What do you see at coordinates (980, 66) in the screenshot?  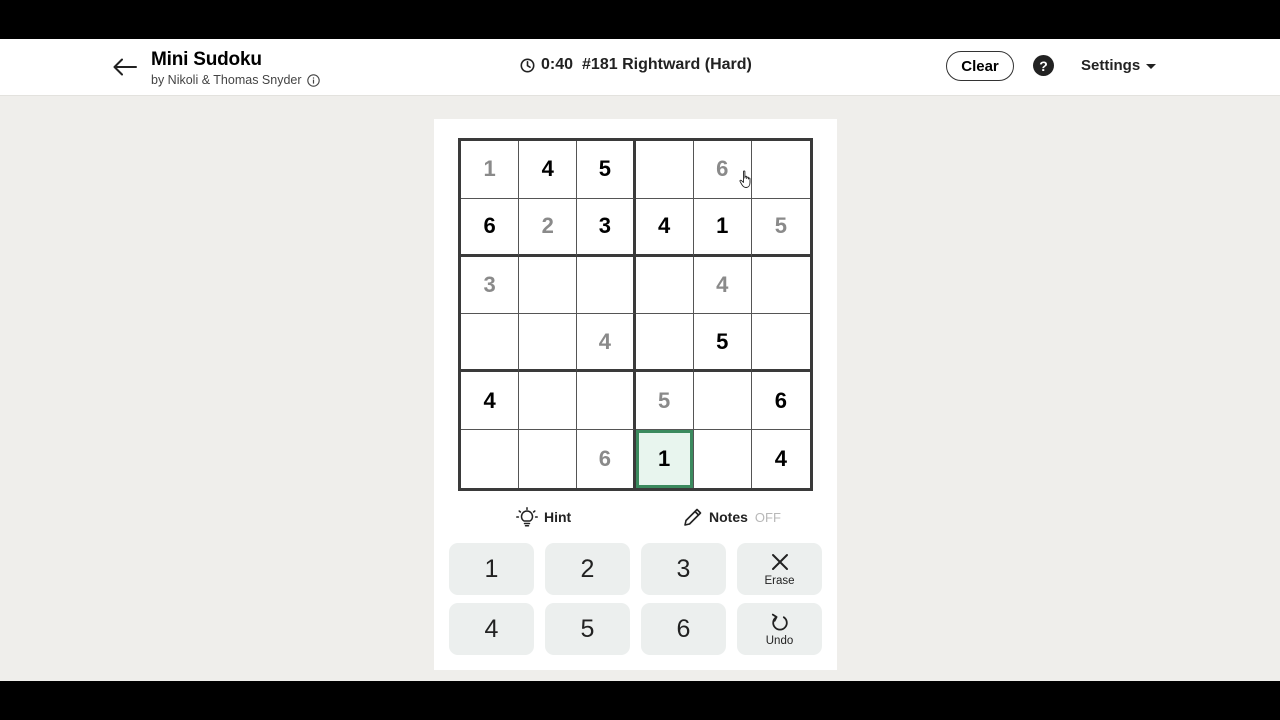 I see `clear-button: Clear` at bounding box center [980, 66].